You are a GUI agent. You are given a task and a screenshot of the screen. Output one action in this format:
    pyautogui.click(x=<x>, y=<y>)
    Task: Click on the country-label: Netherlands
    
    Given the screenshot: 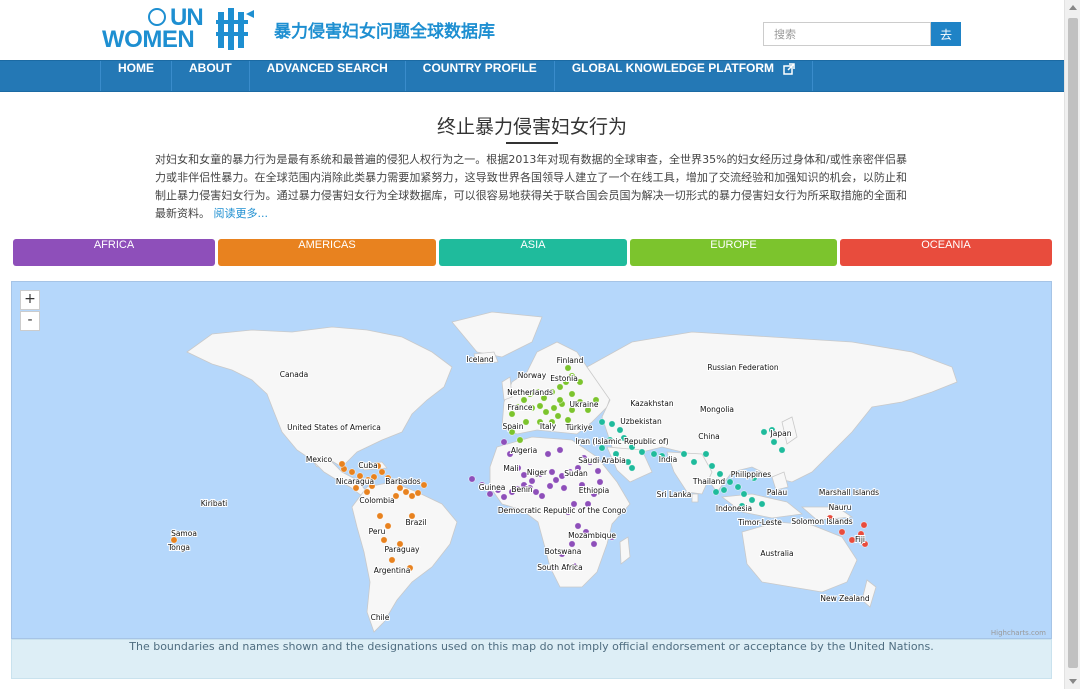 What is the action you would take?
    pyautogui.click(x=530, y=392)
    